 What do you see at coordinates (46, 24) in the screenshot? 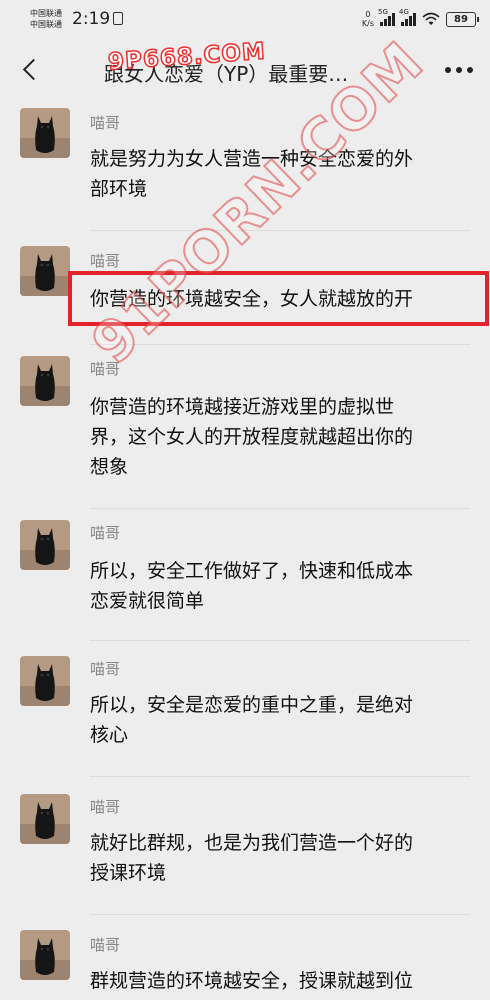
I see `carrier-2: 中国联通` at bounding box center [46, 24].